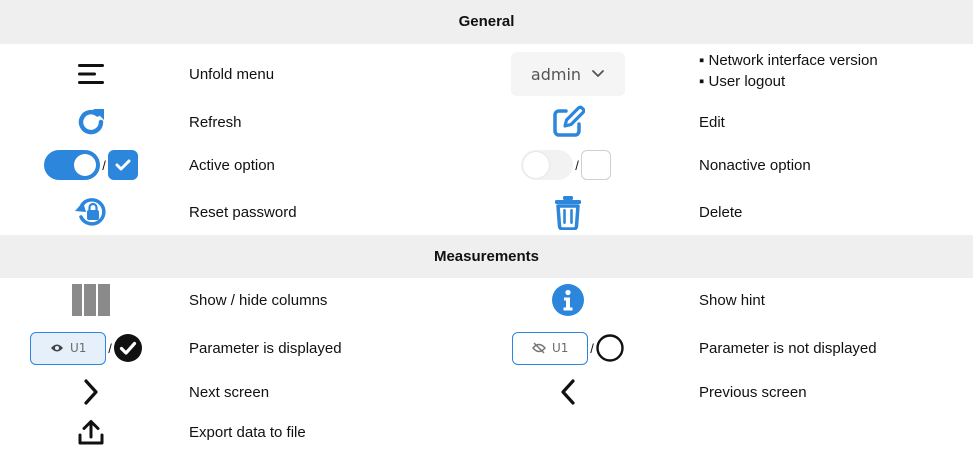  Describe the element at coordinates (91, 300) in the screenshot. I see `columns-icon` at that location.